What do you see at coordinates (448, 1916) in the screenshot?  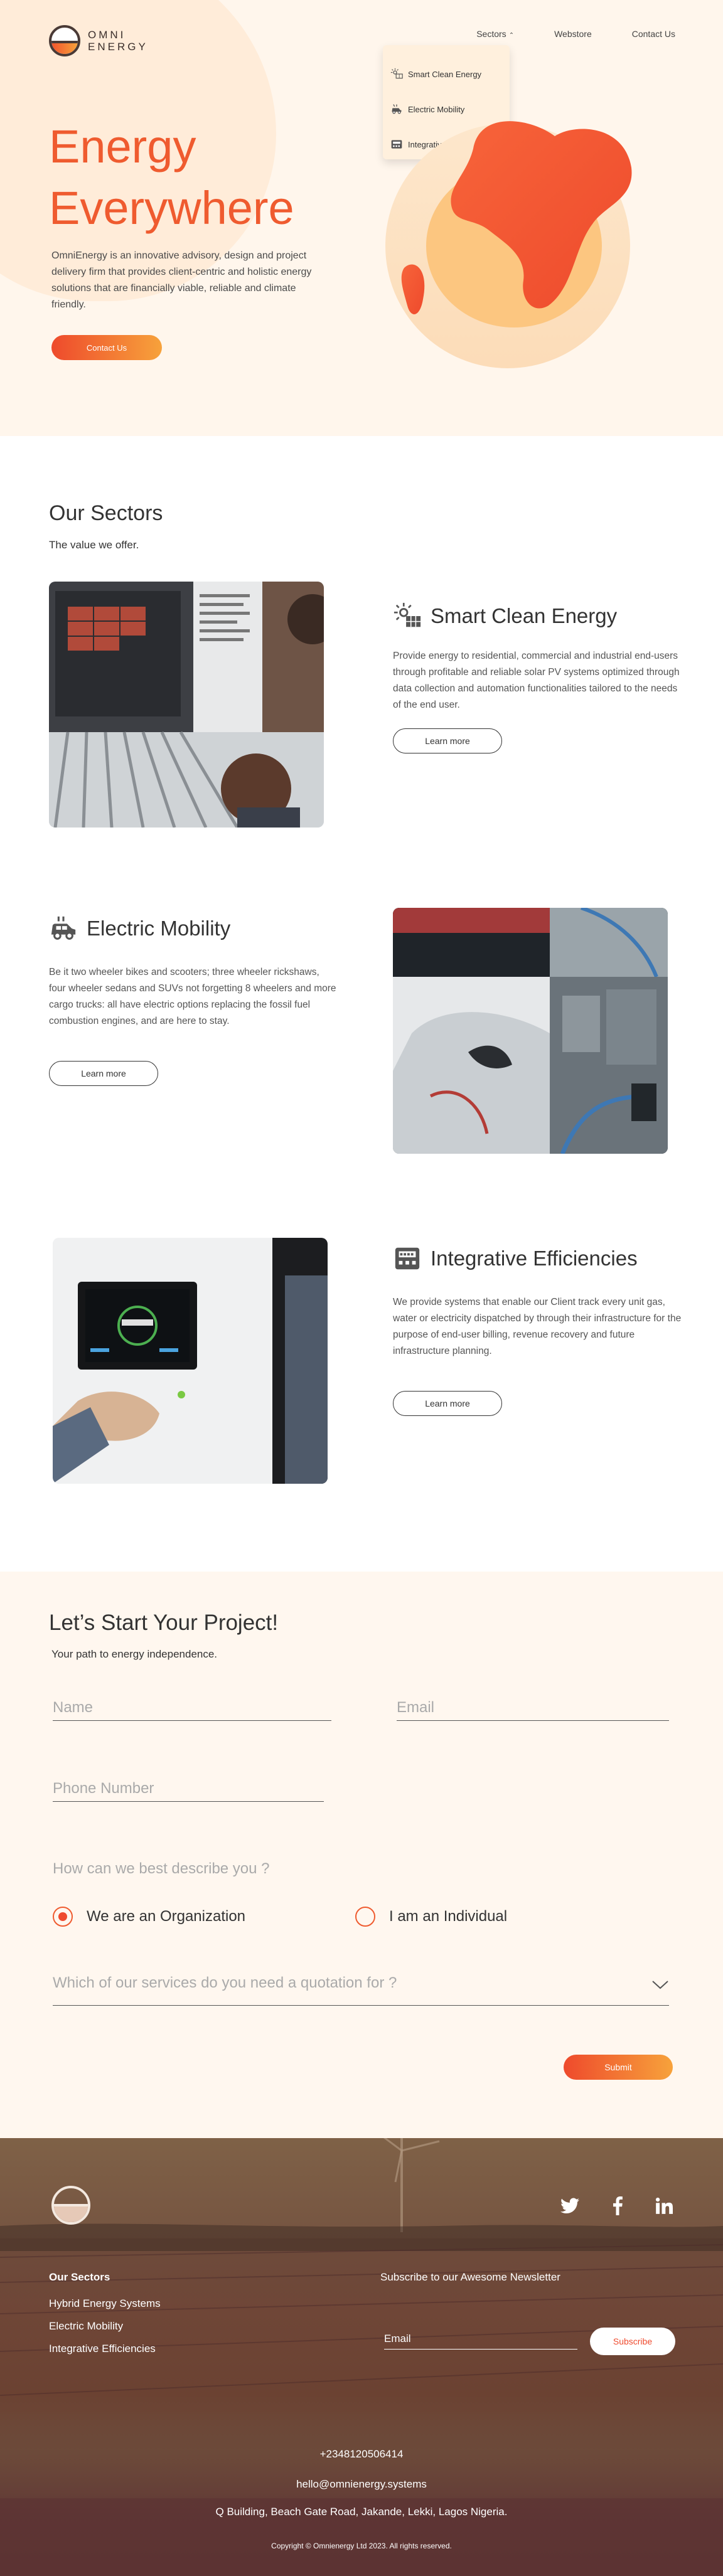 I see `radio-individual-label: I am an Individual` at bounding box center [448, 1916].